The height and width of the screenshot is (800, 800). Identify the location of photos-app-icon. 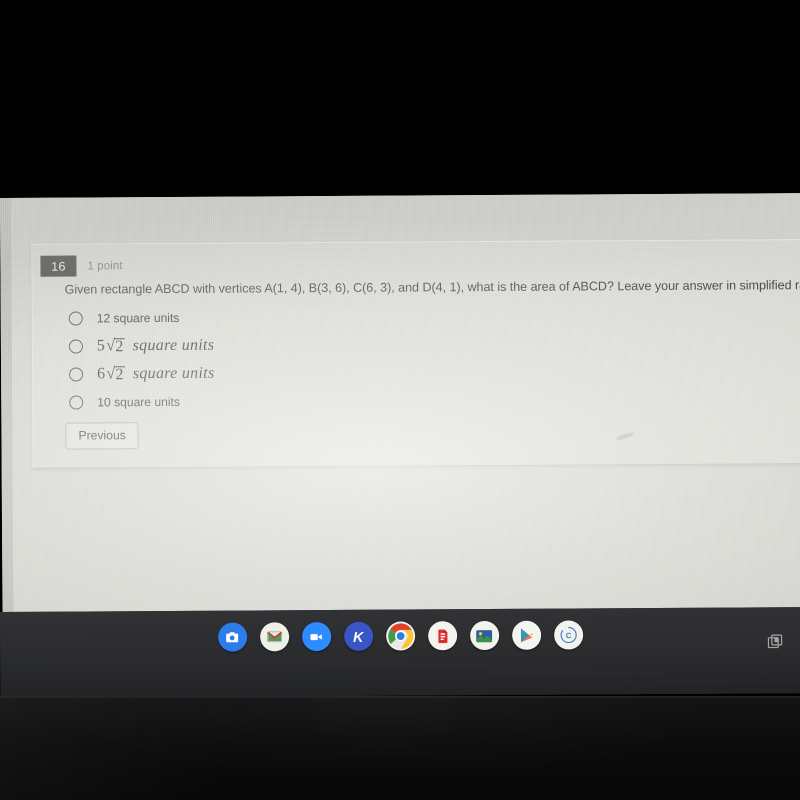
(484, 635).